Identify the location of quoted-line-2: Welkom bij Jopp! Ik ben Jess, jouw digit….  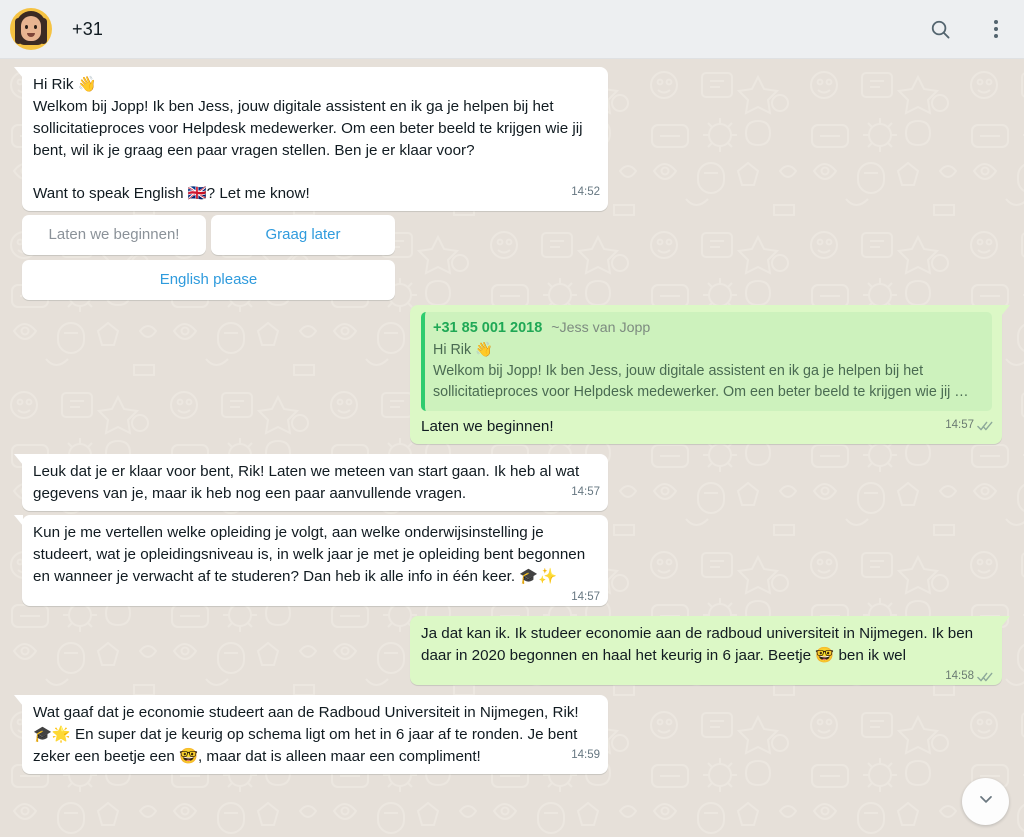
(701, 381).